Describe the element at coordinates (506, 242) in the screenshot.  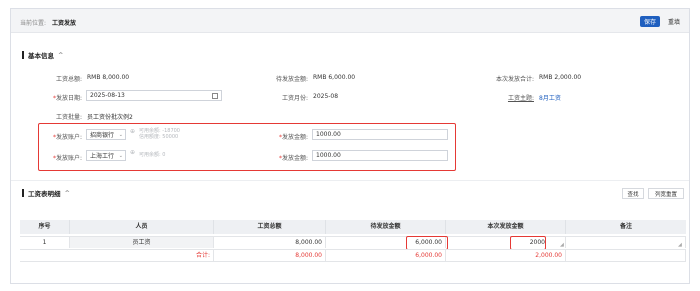
I see `row-current-input: 2000` at that location.